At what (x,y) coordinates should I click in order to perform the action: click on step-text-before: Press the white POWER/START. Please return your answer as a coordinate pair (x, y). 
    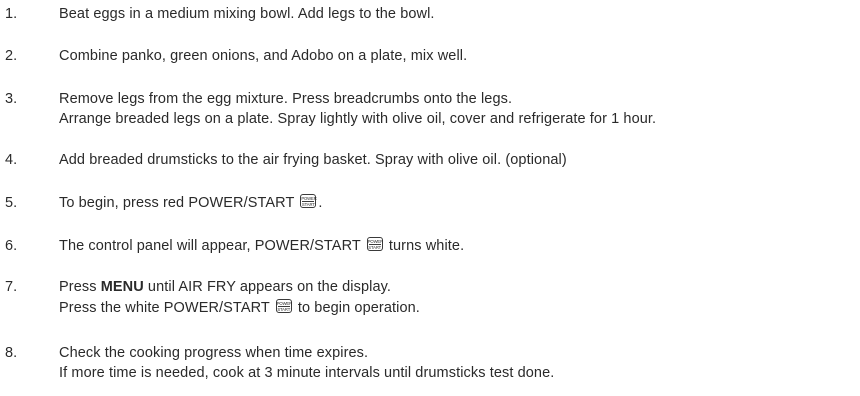
    Looking at the image, I should click on (164, 308).